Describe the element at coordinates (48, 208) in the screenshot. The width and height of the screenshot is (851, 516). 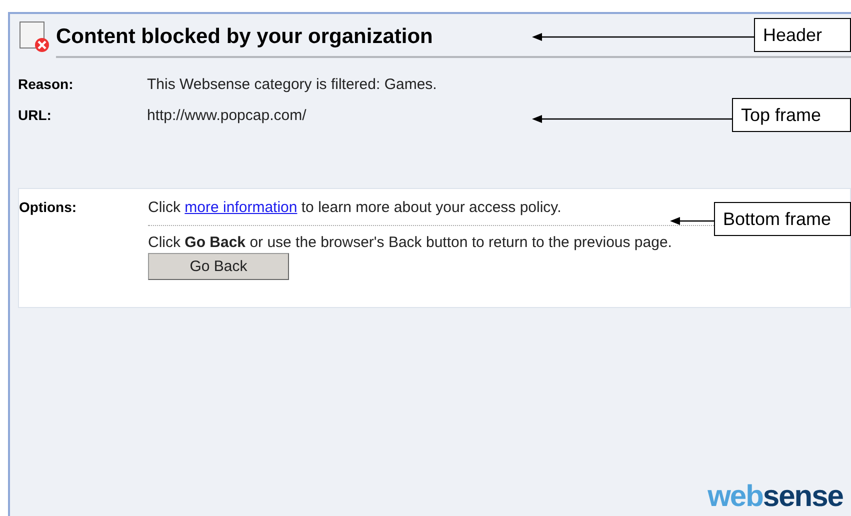
I see `field-label: Options:` at that location.